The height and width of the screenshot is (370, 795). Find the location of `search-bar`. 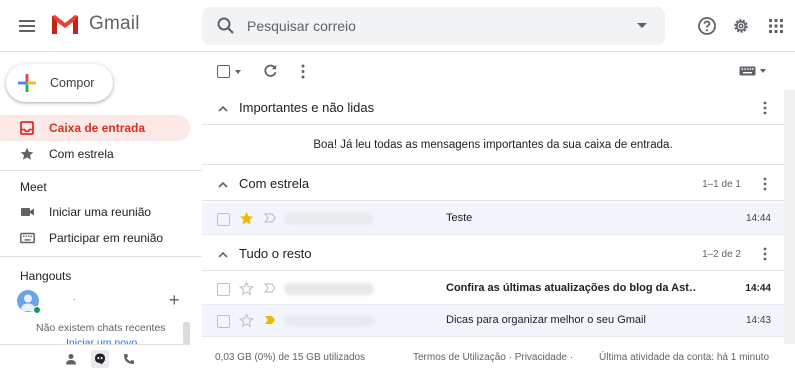

search-bar is located at coordinates (433, 26).